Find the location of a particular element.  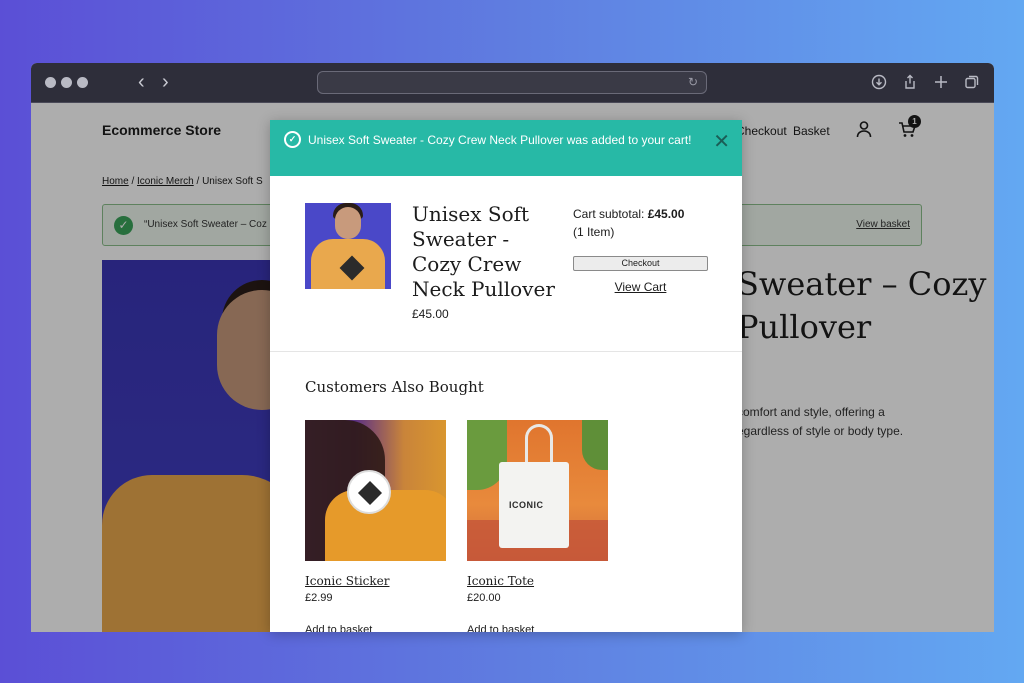

download-icon is located at coordinates (879, 82).